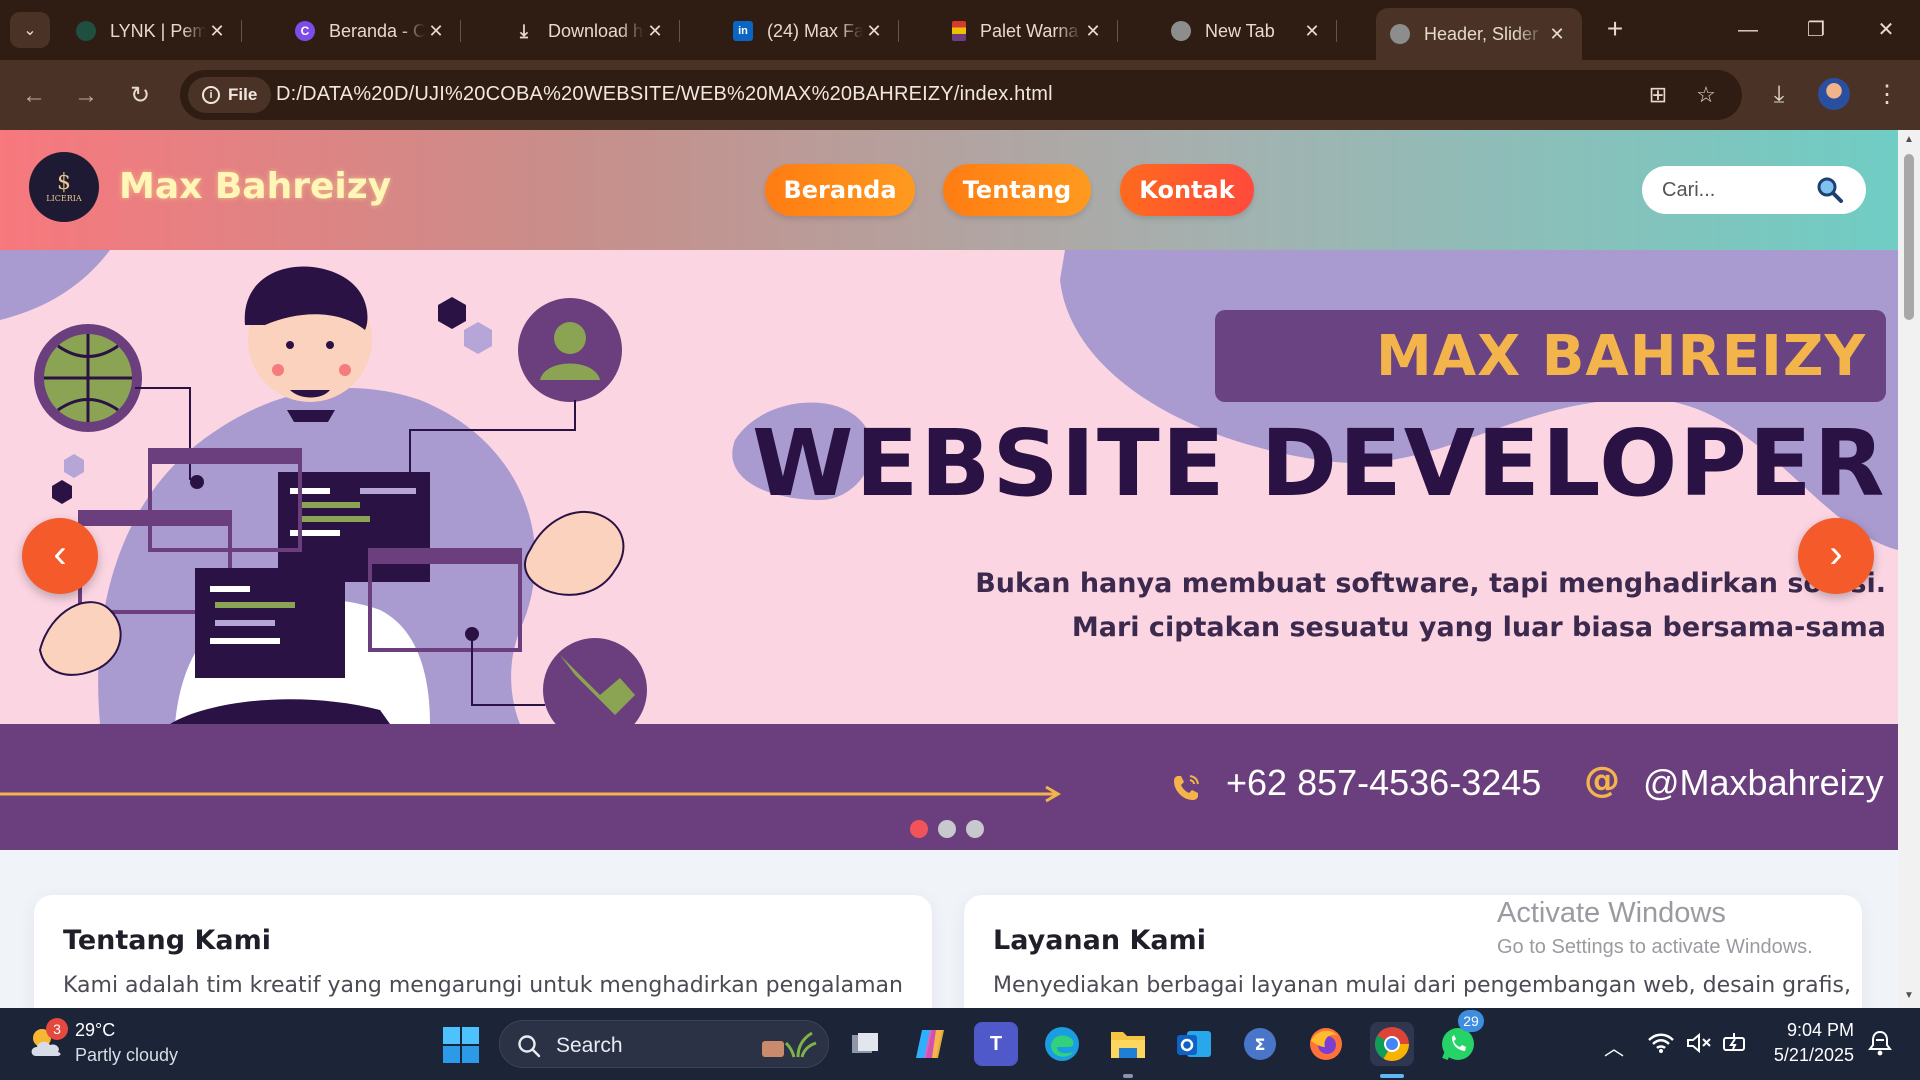 This screenshot has width=1920, height=1080. I want to click on teams-icon: T, so click(996, 1044).